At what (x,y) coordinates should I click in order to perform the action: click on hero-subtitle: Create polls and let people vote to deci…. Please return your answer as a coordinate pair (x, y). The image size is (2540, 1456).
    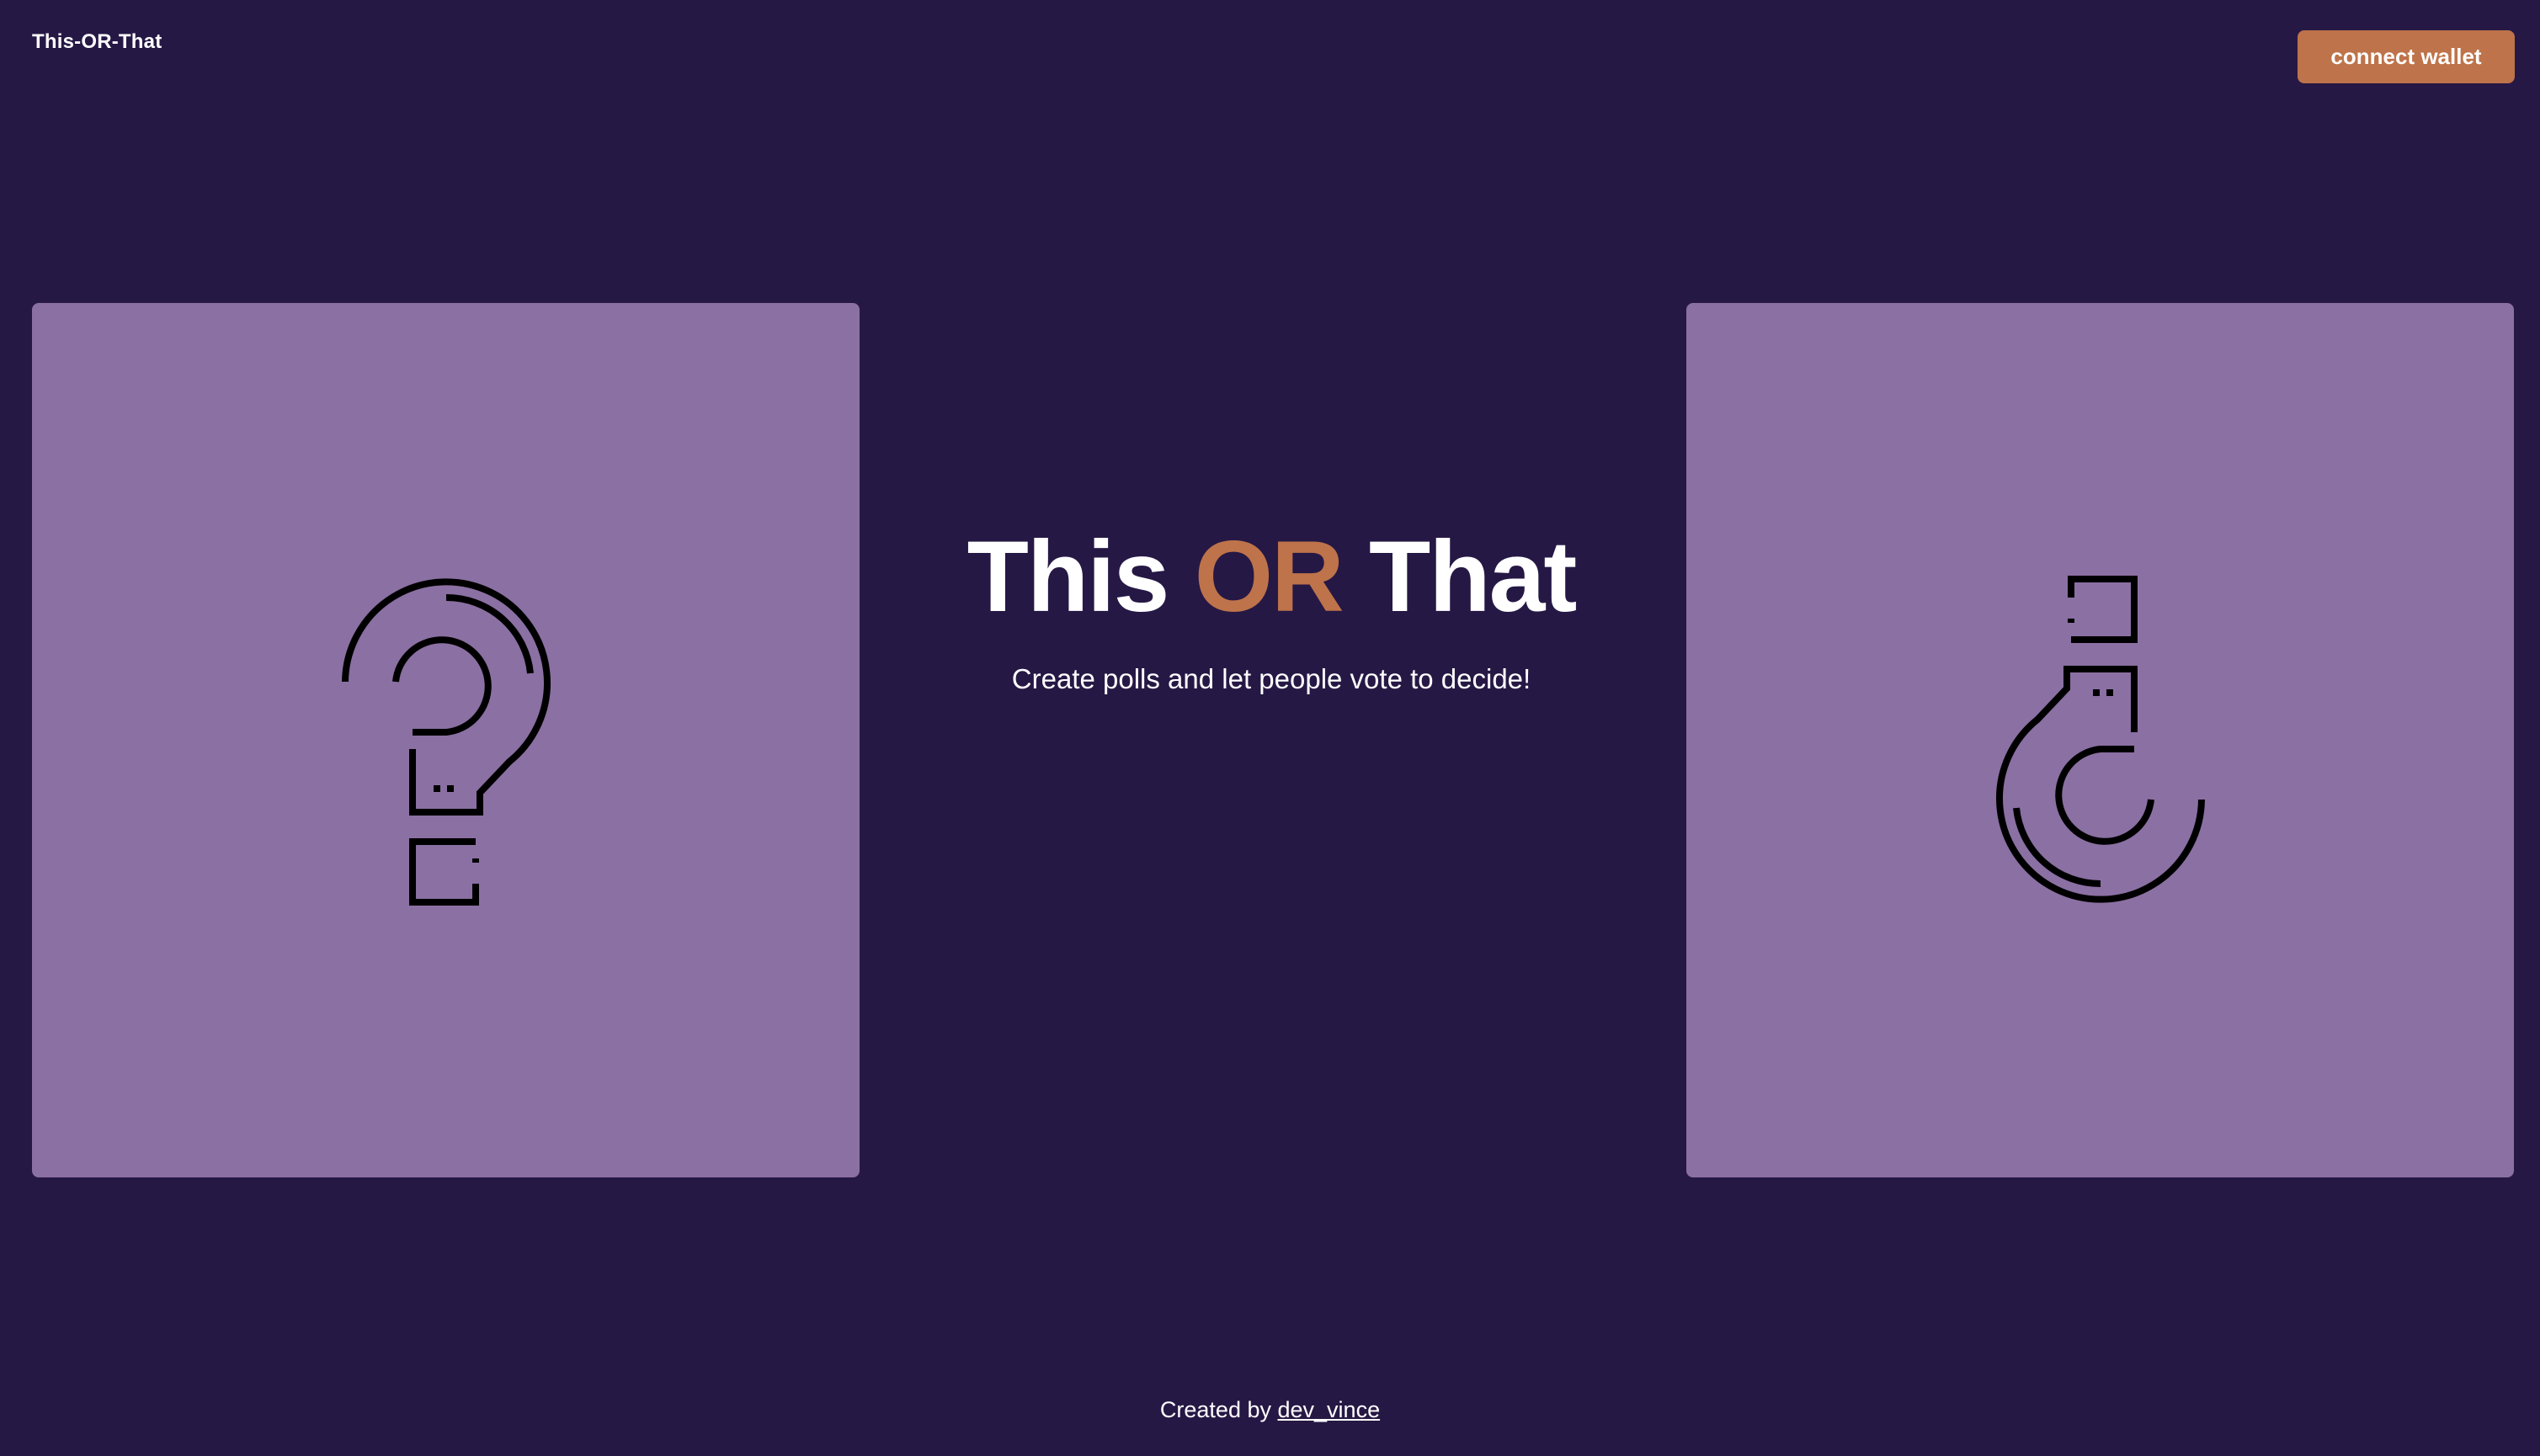
    Looking at the image, I should click on (1271, 678).